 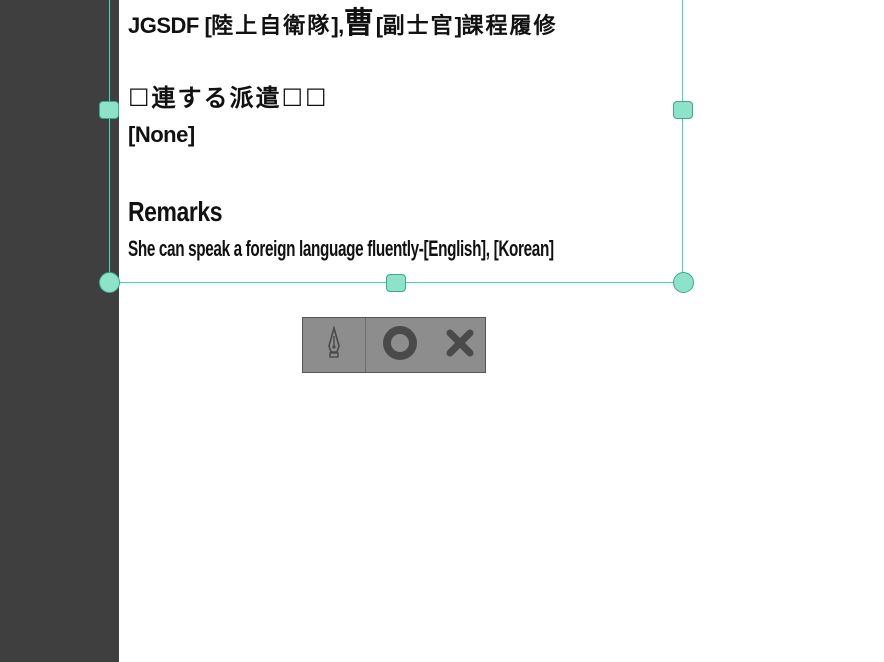 What do you see at coordinates (337, 25) in the screenshot?
I see `qualification-mid: ],` at bounding box center [337, 25].